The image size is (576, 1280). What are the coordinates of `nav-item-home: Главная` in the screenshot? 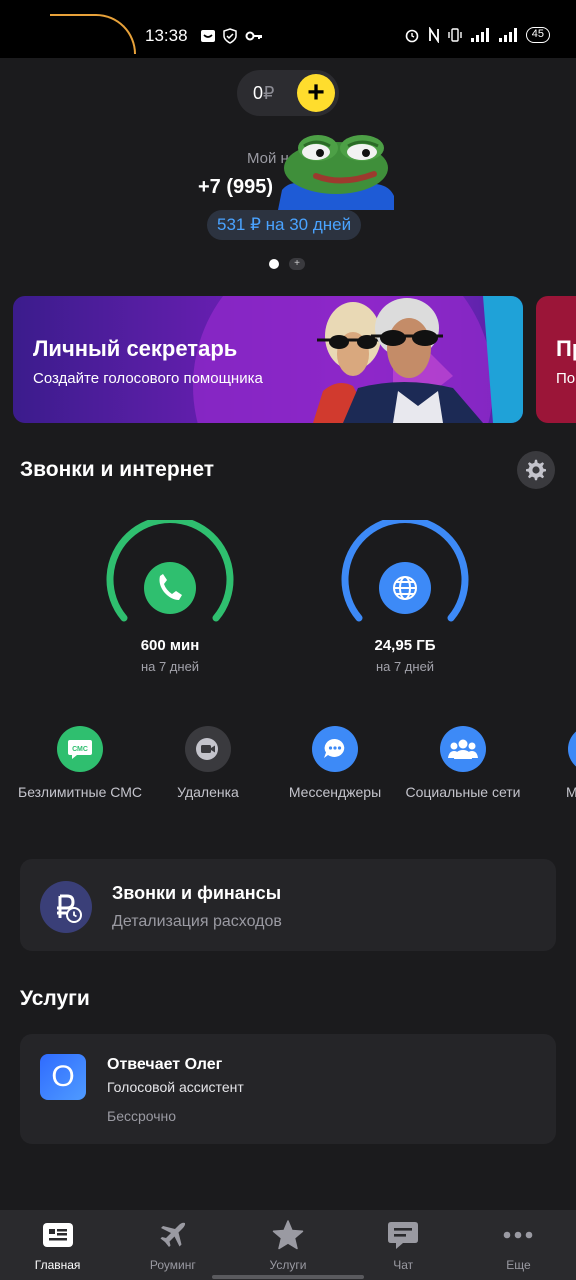 It's located at (57, 1245).